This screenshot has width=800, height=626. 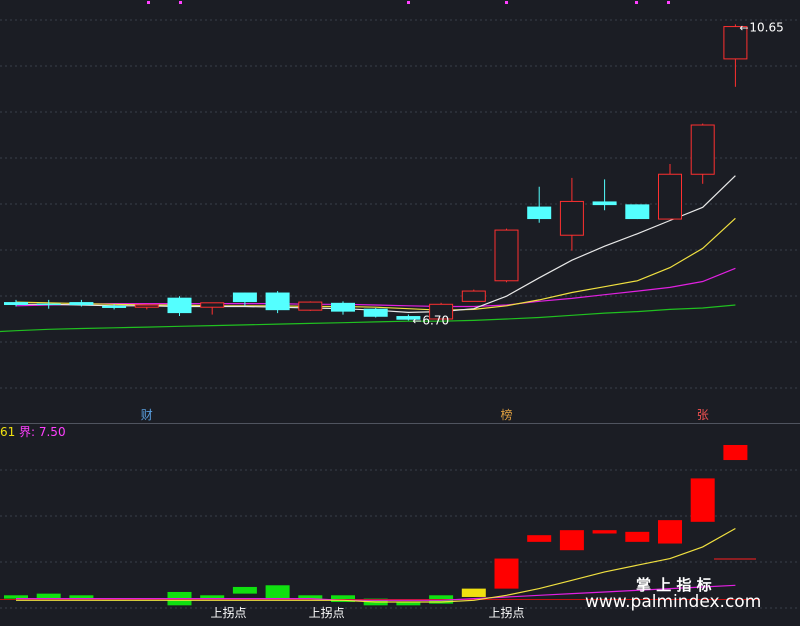 What do you see at coordinates (766, 27) in the screenshot?
I see `price-label: 10.65` at bounding box center [766, 27].